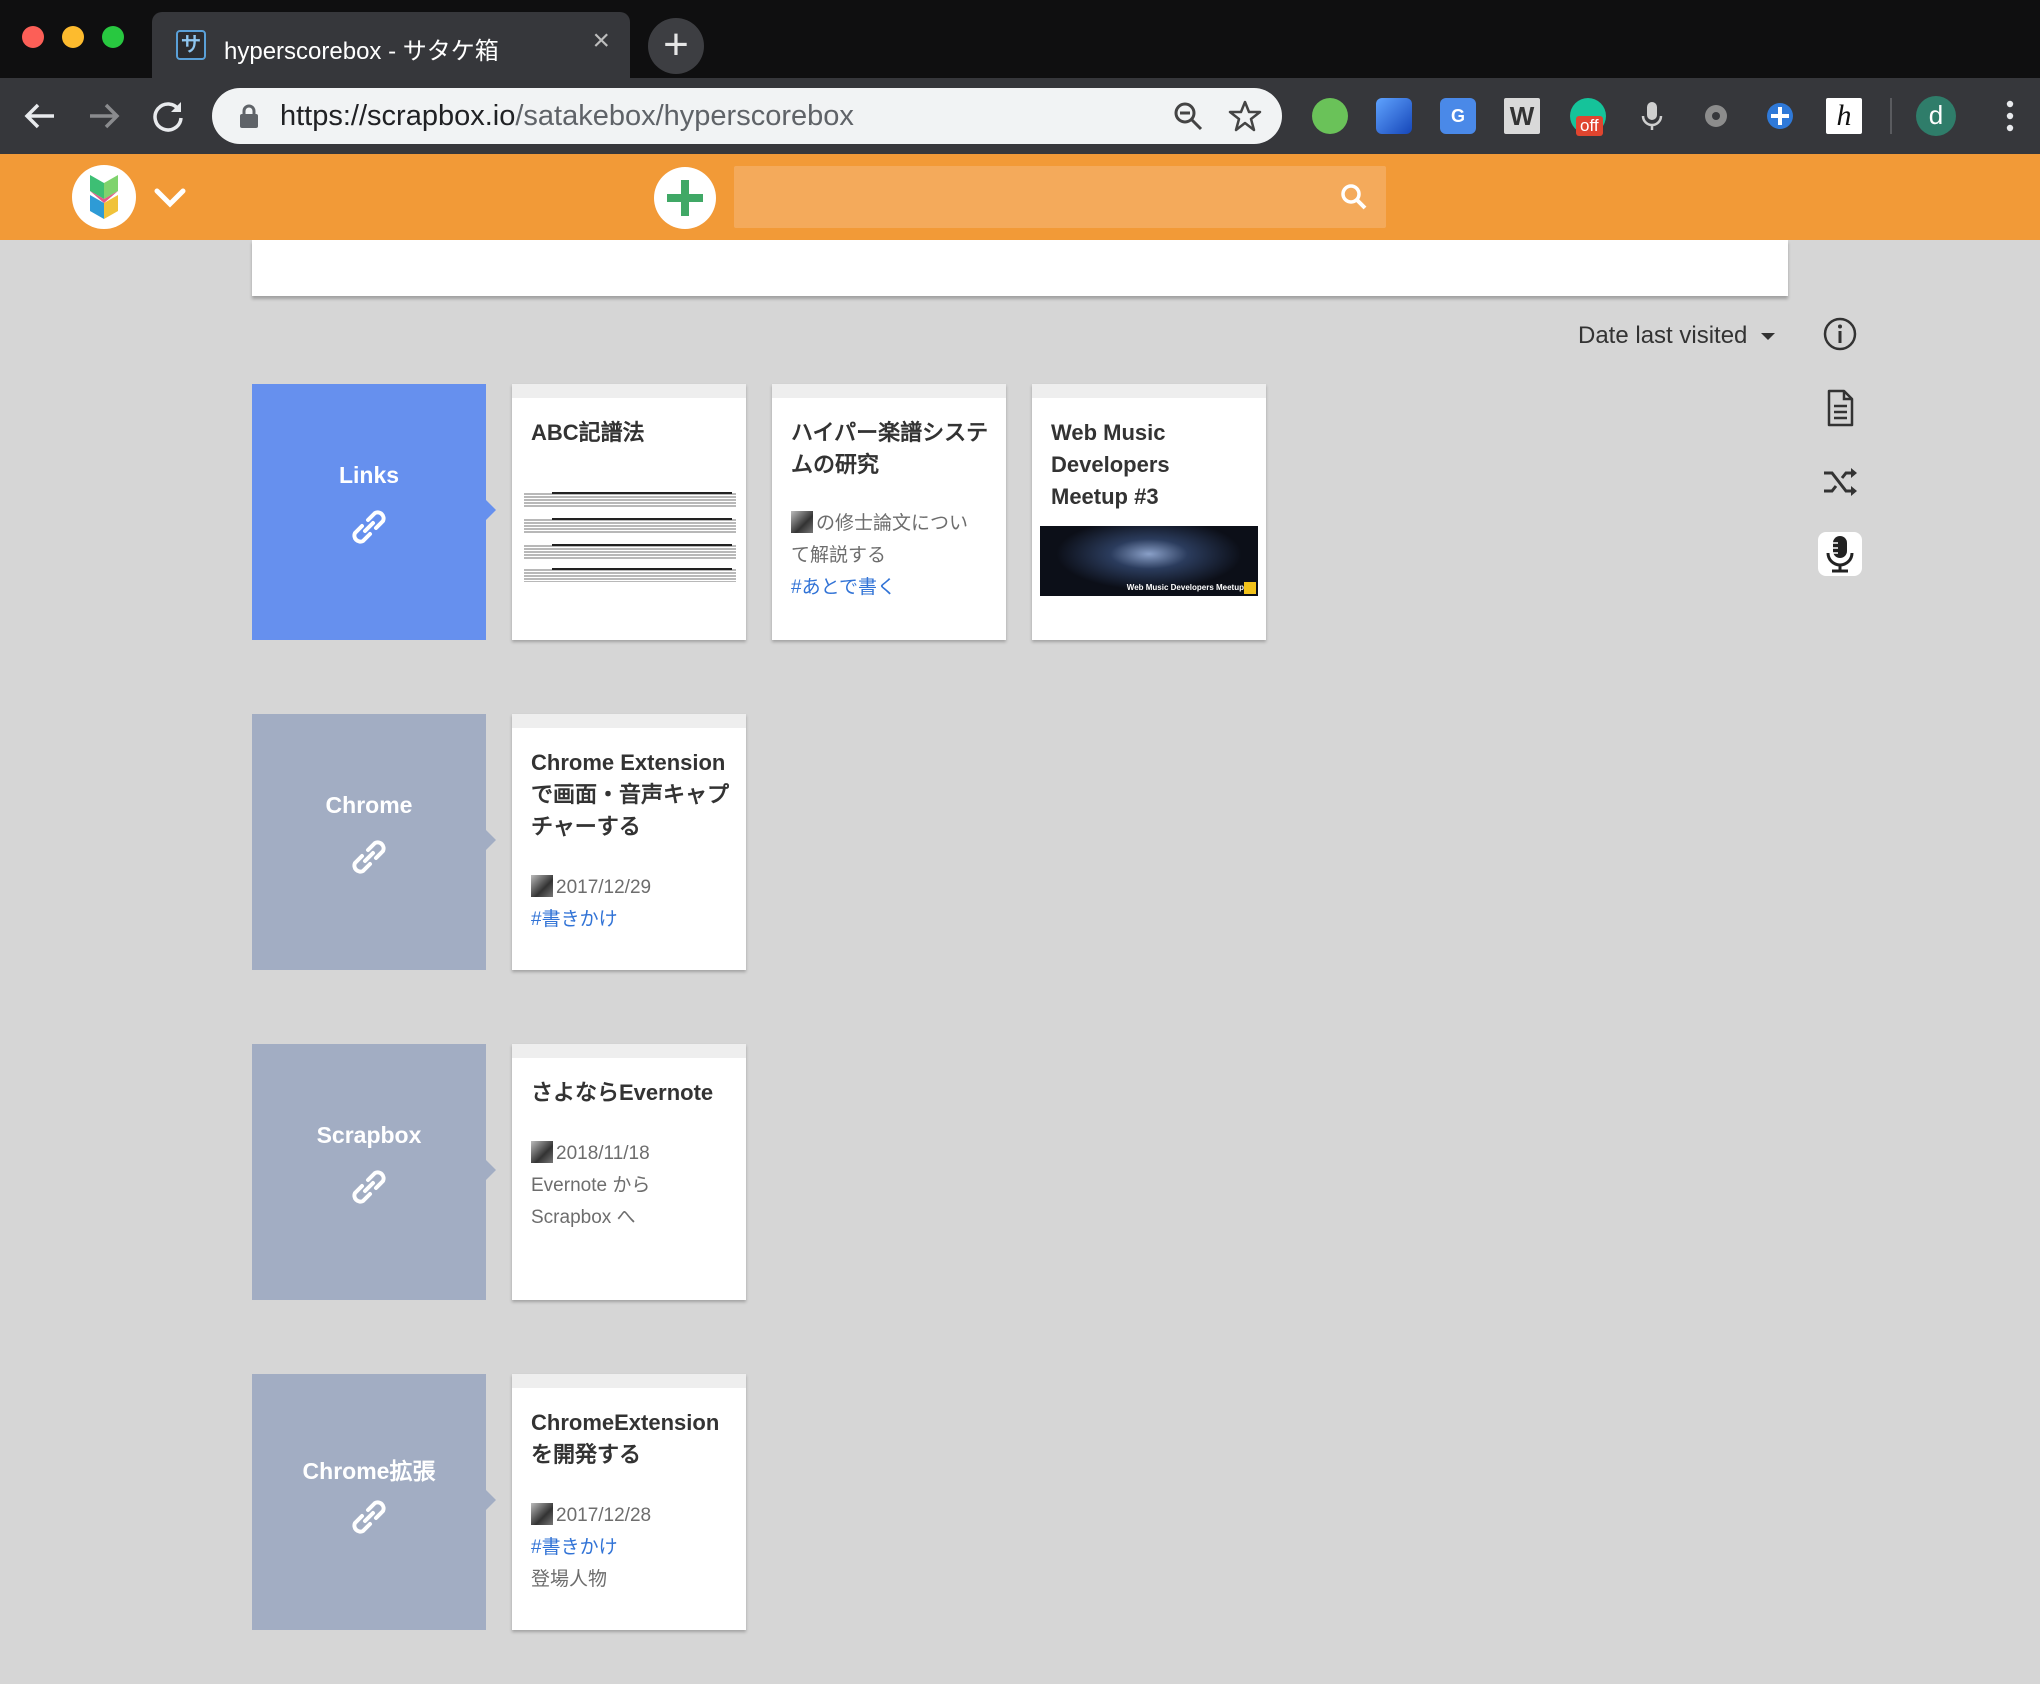 The width and height of the screenshot is (2040, 1684). I want to click on scrapbox-header, so click(1020, 197).